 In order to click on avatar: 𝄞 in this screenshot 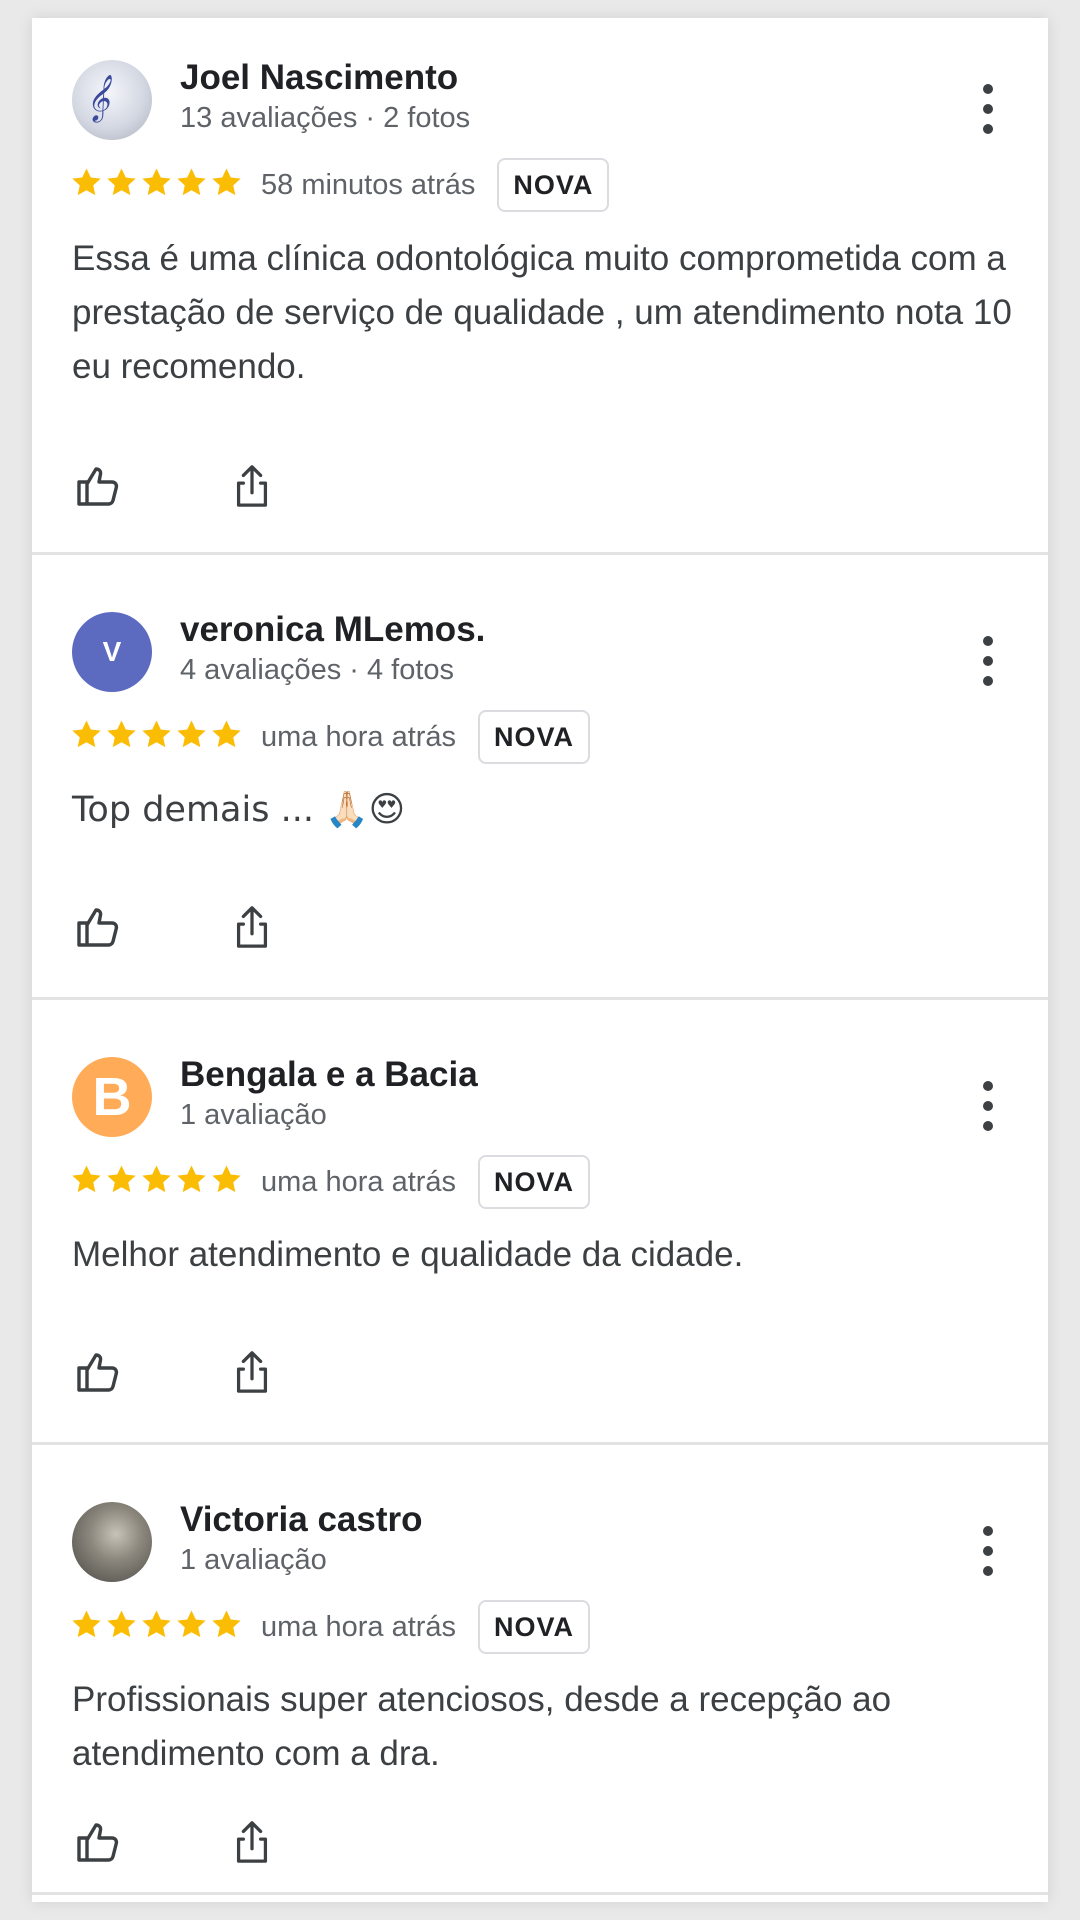, I will do `click(112, 100)`.